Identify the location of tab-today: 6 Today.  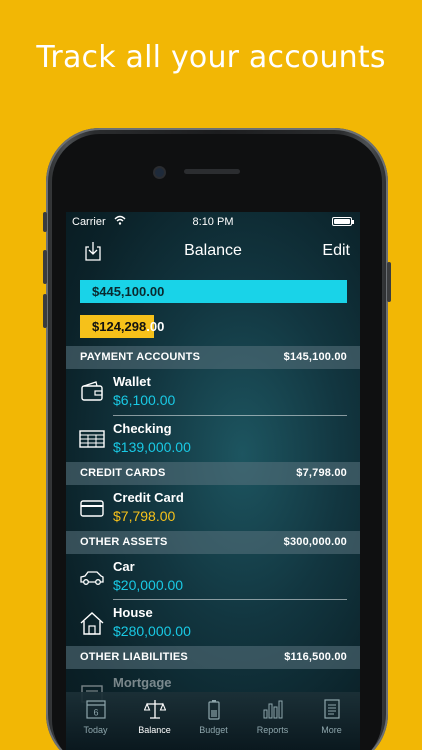
(95, 721).